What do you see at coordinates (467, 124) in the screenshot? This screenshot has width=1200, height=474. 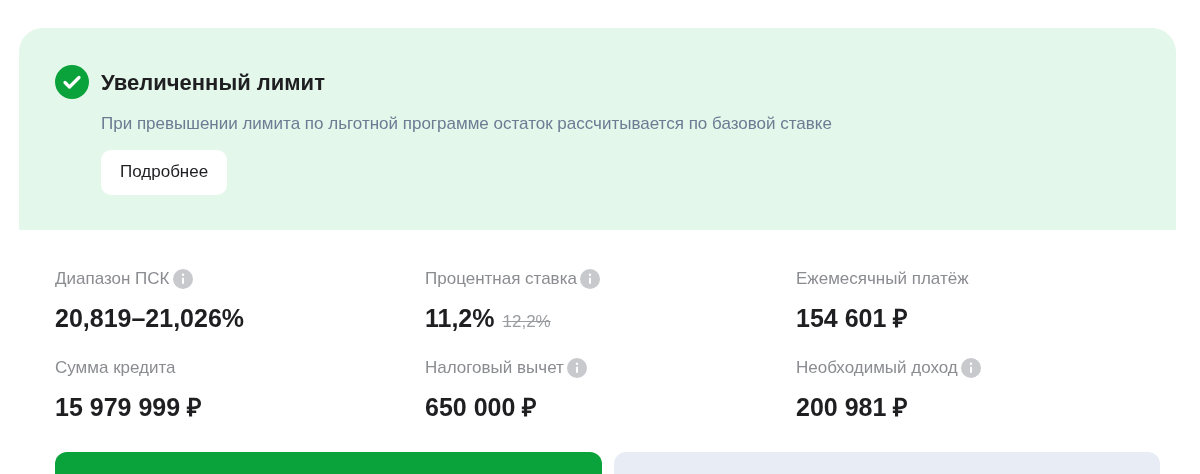 I see `banner-description: При превышении лимита по льготной программе остаток рассчитывается по базовой ставке` at bounding box center [467, 124].